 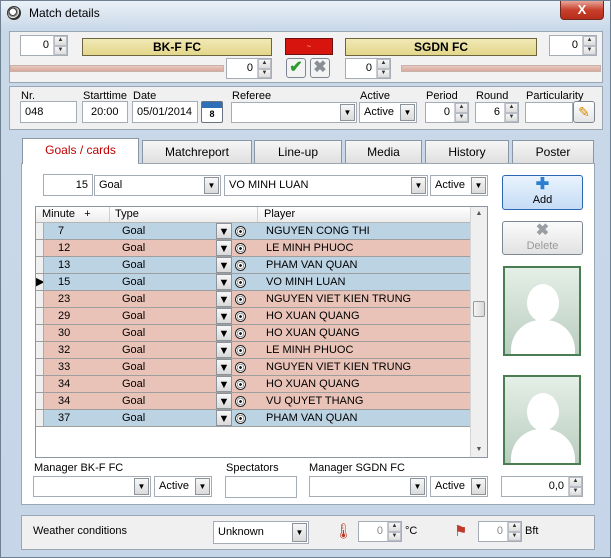 I want to click on particularity-field, so click(x=549, y=112).